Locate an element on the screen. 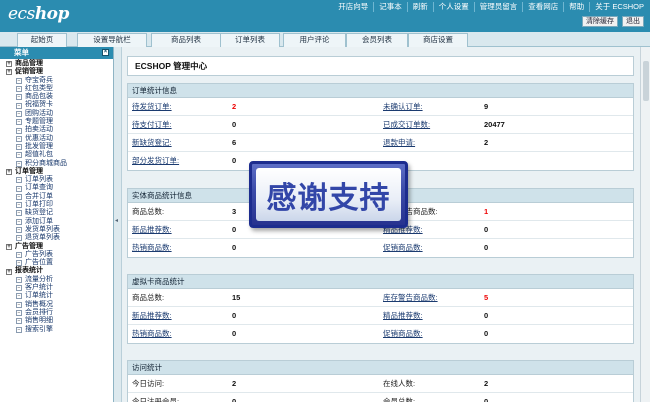 The height and width of the screenshot is (402, 650). logout-button: 退出 is located at coordinates (633, 21).